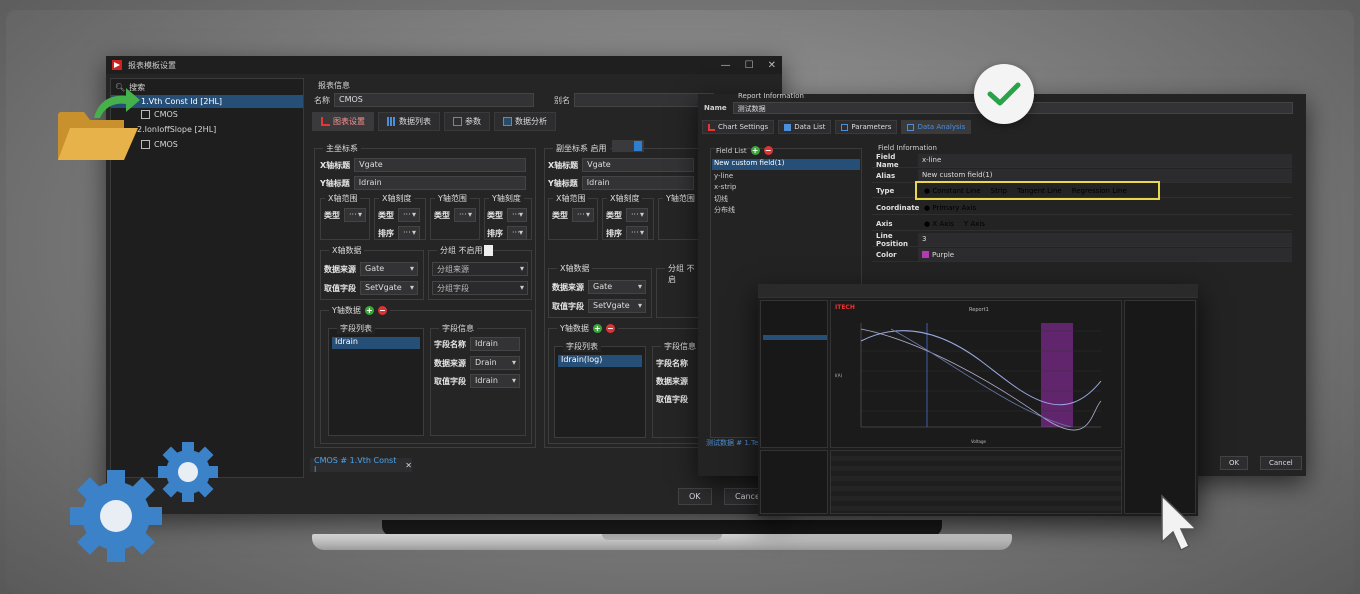 This screenshot has height=594, width=1360. I want to click on tab-chart-settings: 图表设置, so click(343, 121).